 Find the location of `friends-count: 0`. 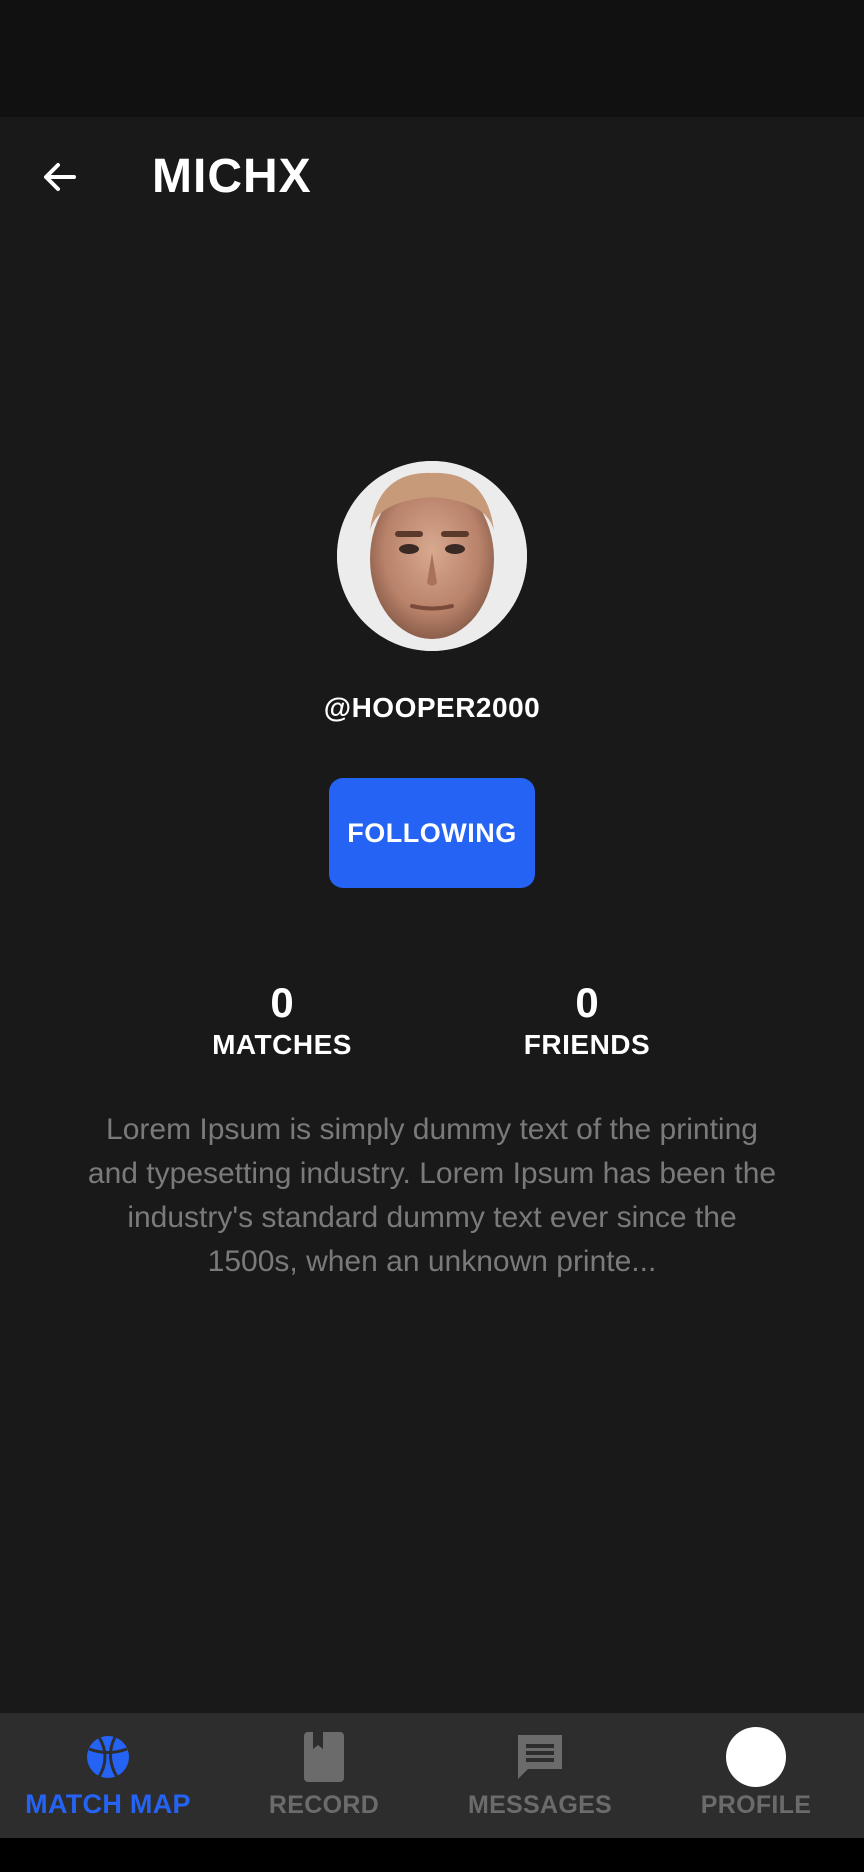

friends-count: 0 is located at coordinates (587, 1002).